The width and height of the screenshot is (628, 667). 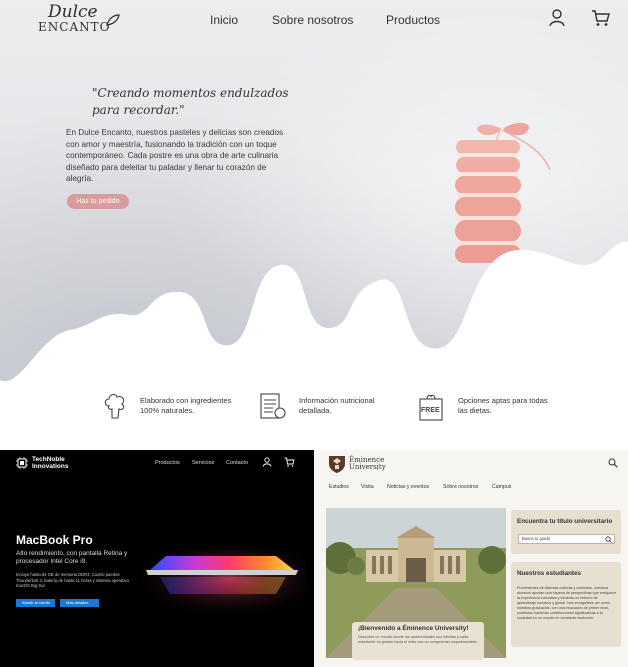 I want to click on eminence-logo: Éminence University, so click(x=357, y=464).